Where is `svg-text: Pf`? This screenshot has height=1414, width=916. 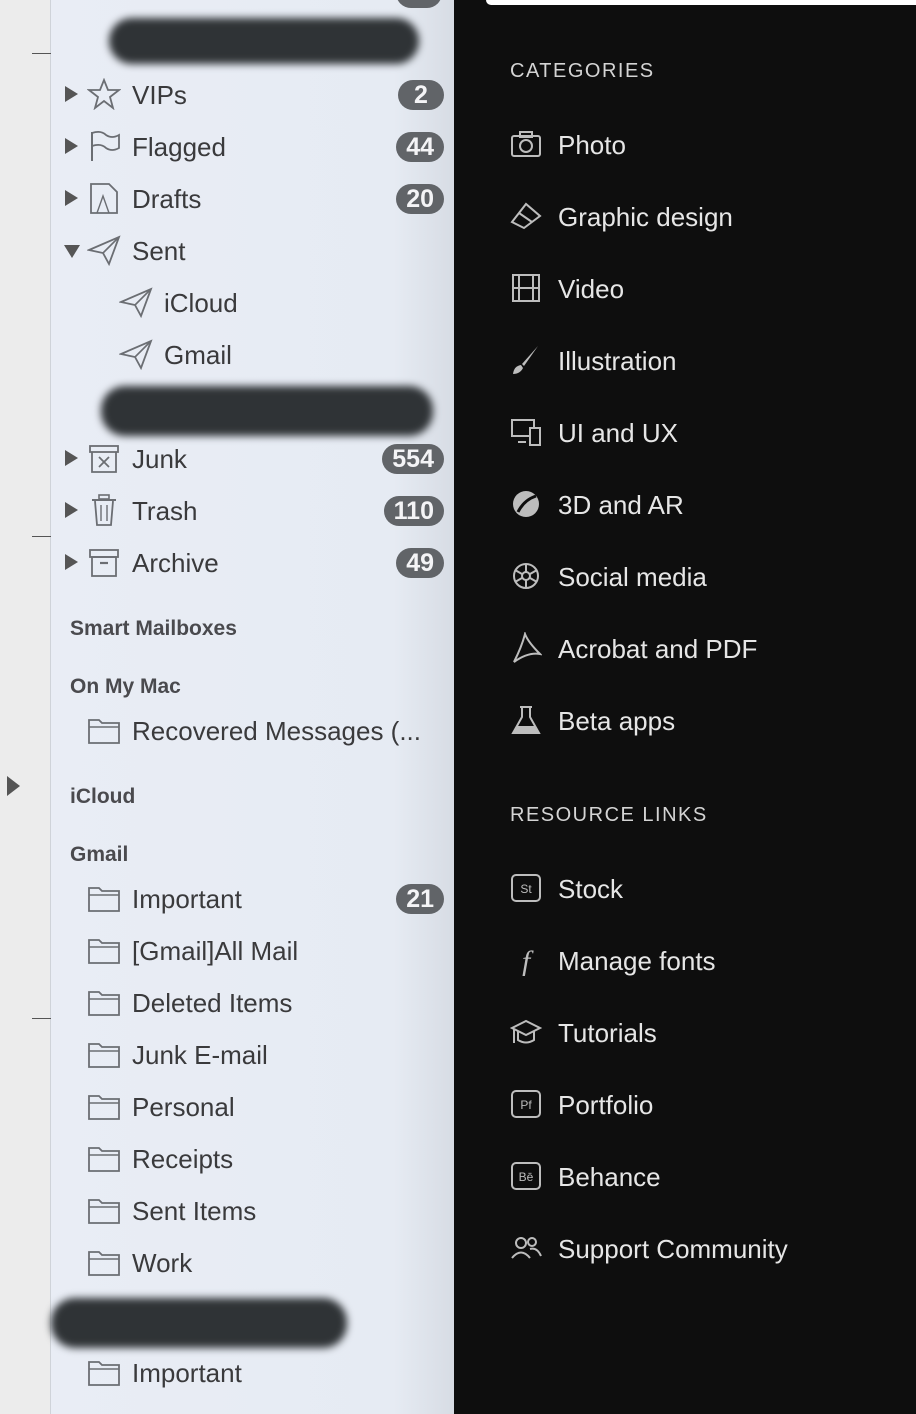 svg-text: Pf is located at coordinates (526, 1105).